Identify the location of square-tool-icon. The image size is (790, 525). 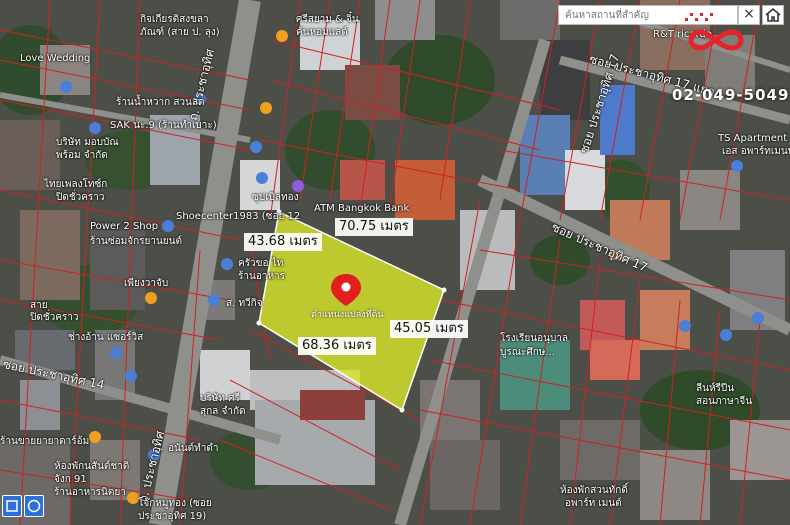
(12, 506).